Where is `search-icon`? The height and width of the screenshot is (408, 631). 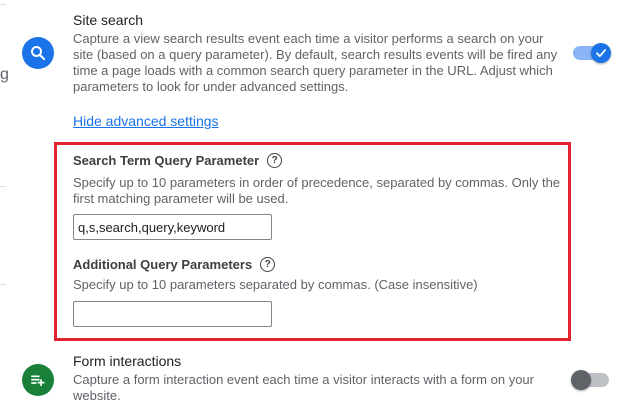 search-icon is located at coordinates (38, 53).